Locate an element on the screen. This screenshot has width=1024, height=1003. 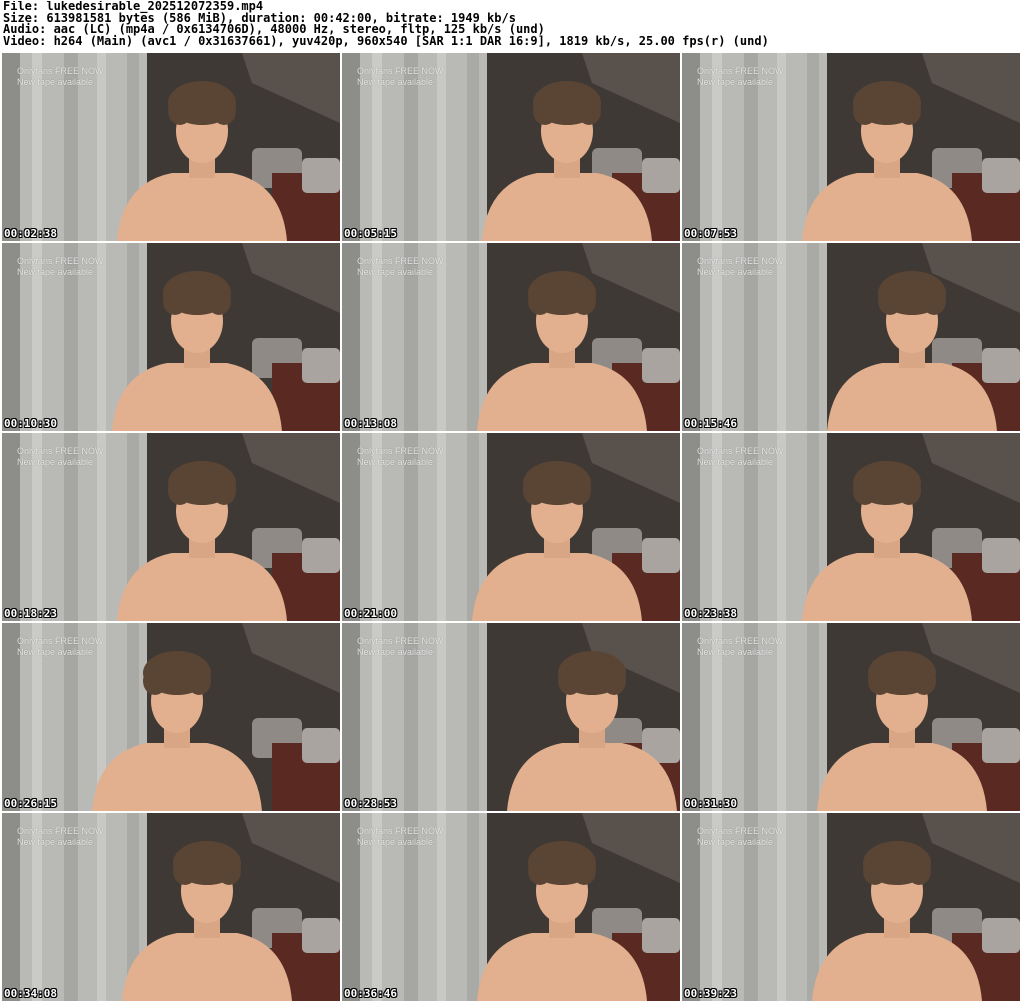
thumbnail-timestamp: 00:31:30 is located at coordinates (710, 803).